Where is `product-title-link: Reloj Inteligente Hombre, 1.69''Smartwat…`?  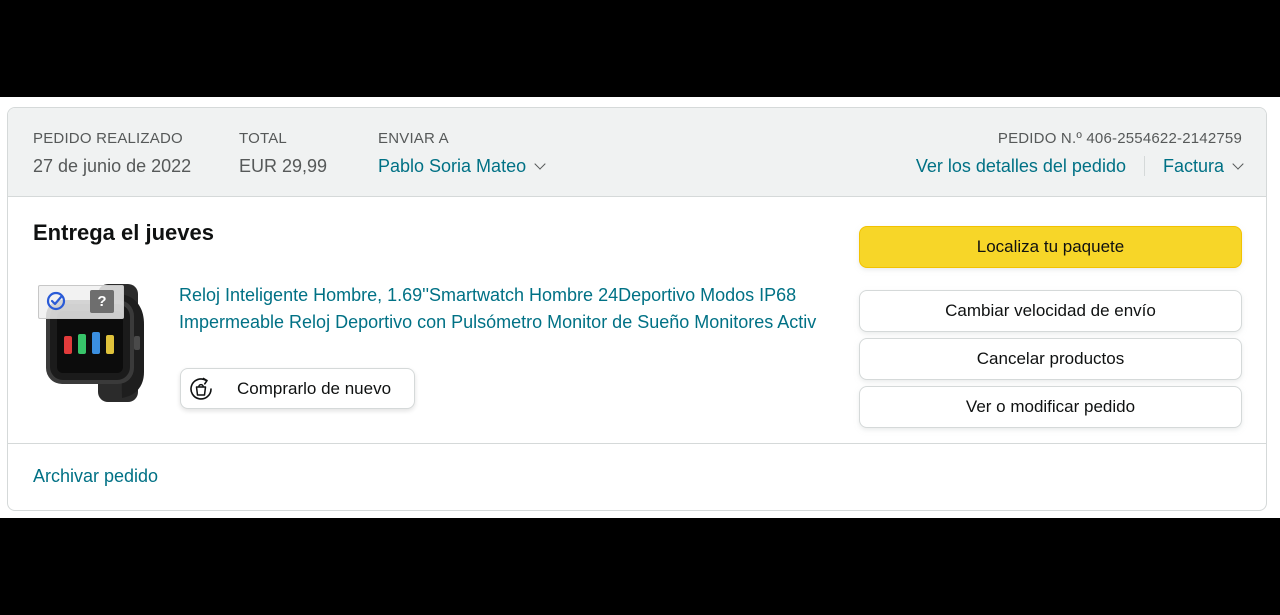
product-title-link: Reloj Inteligente Hombre, 1.69''Smartwat… is located at coordinates (504, 309).